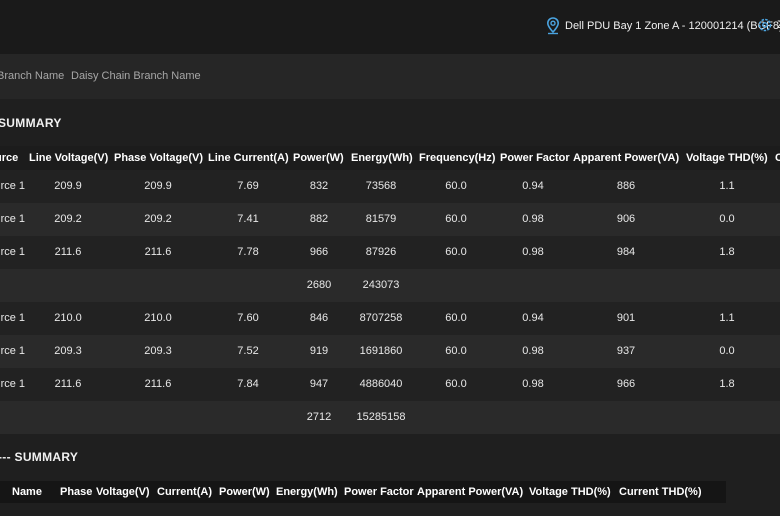 This screenshot has height=516, width=780. What do you see at coordinates (626, 252) in the screenshot?
I see `cell-apparent-power: 984` at bounding box center [626, 252].